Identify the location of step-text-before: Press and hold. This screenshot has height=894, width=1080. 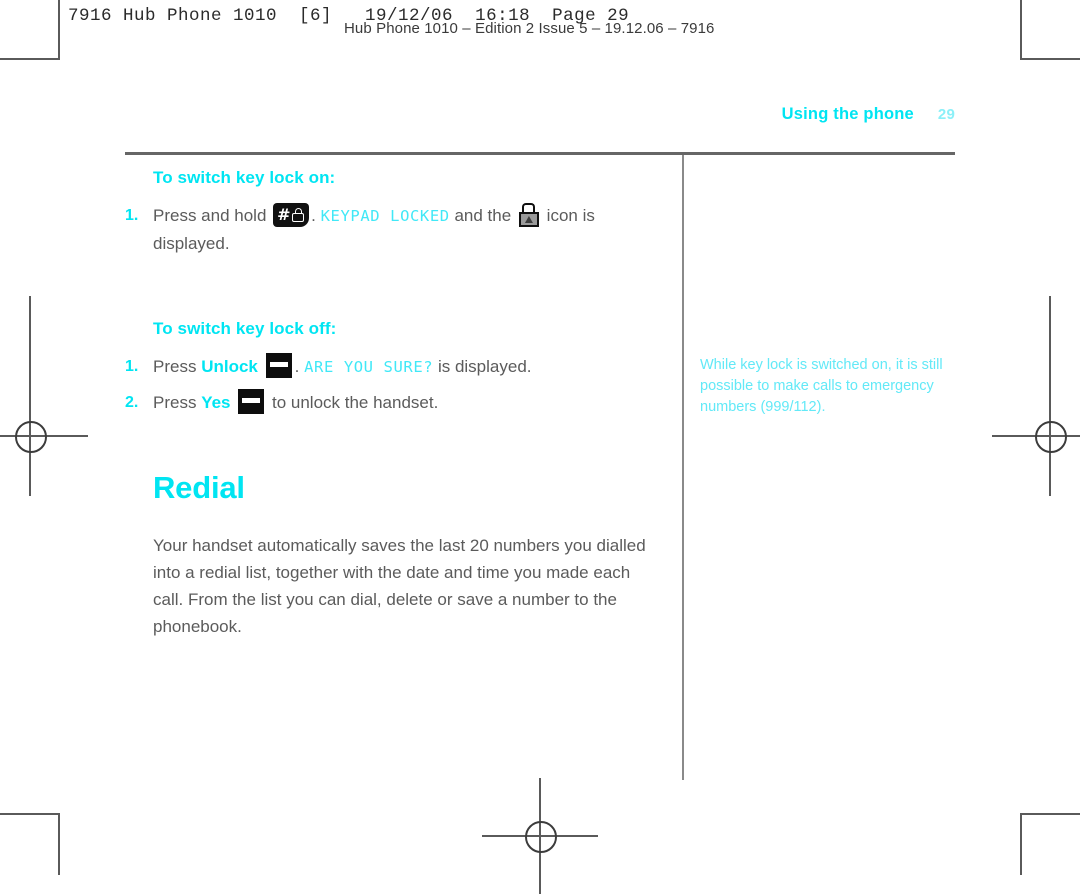
(210, 215).